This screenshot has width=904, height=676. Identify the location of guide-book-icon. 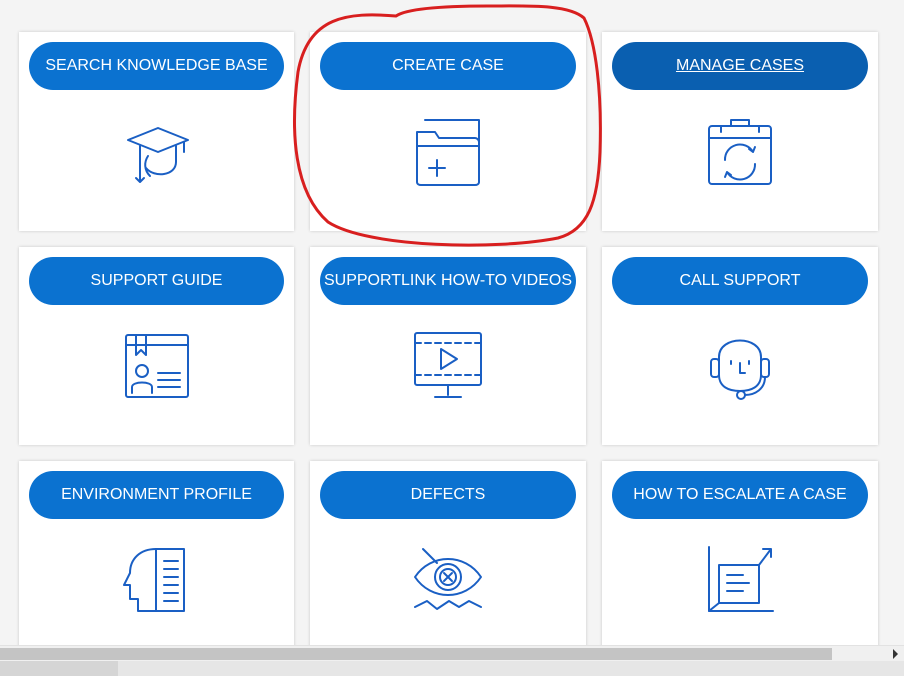
(157, 366).